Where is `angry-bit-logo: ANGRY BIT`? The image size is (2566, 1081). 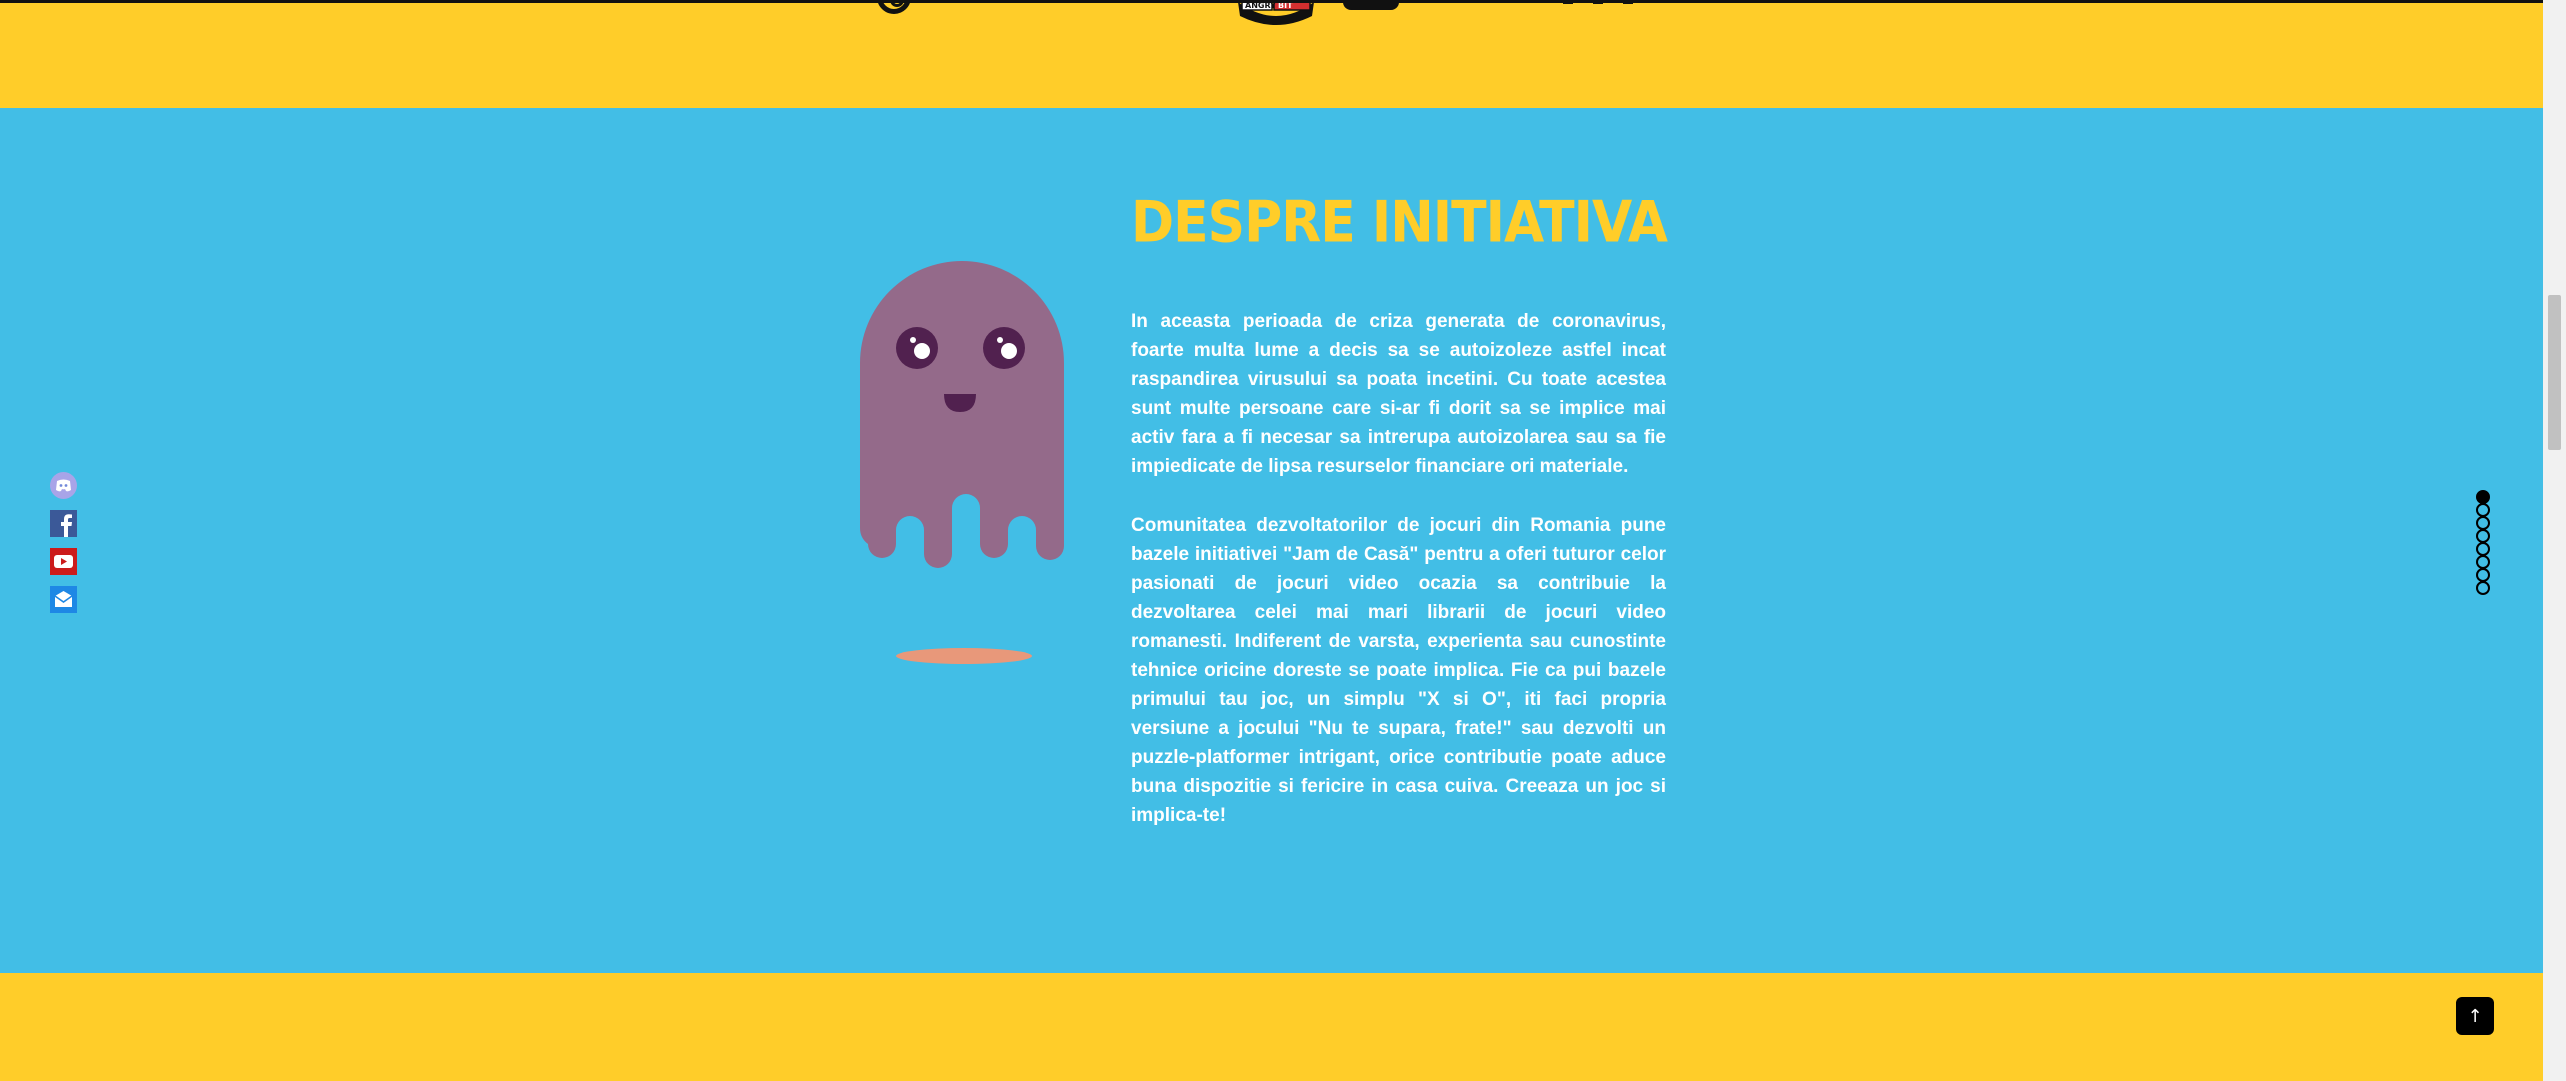 angry-bit-logo: ANGRY BIT is located at coordinates (1276, 14).